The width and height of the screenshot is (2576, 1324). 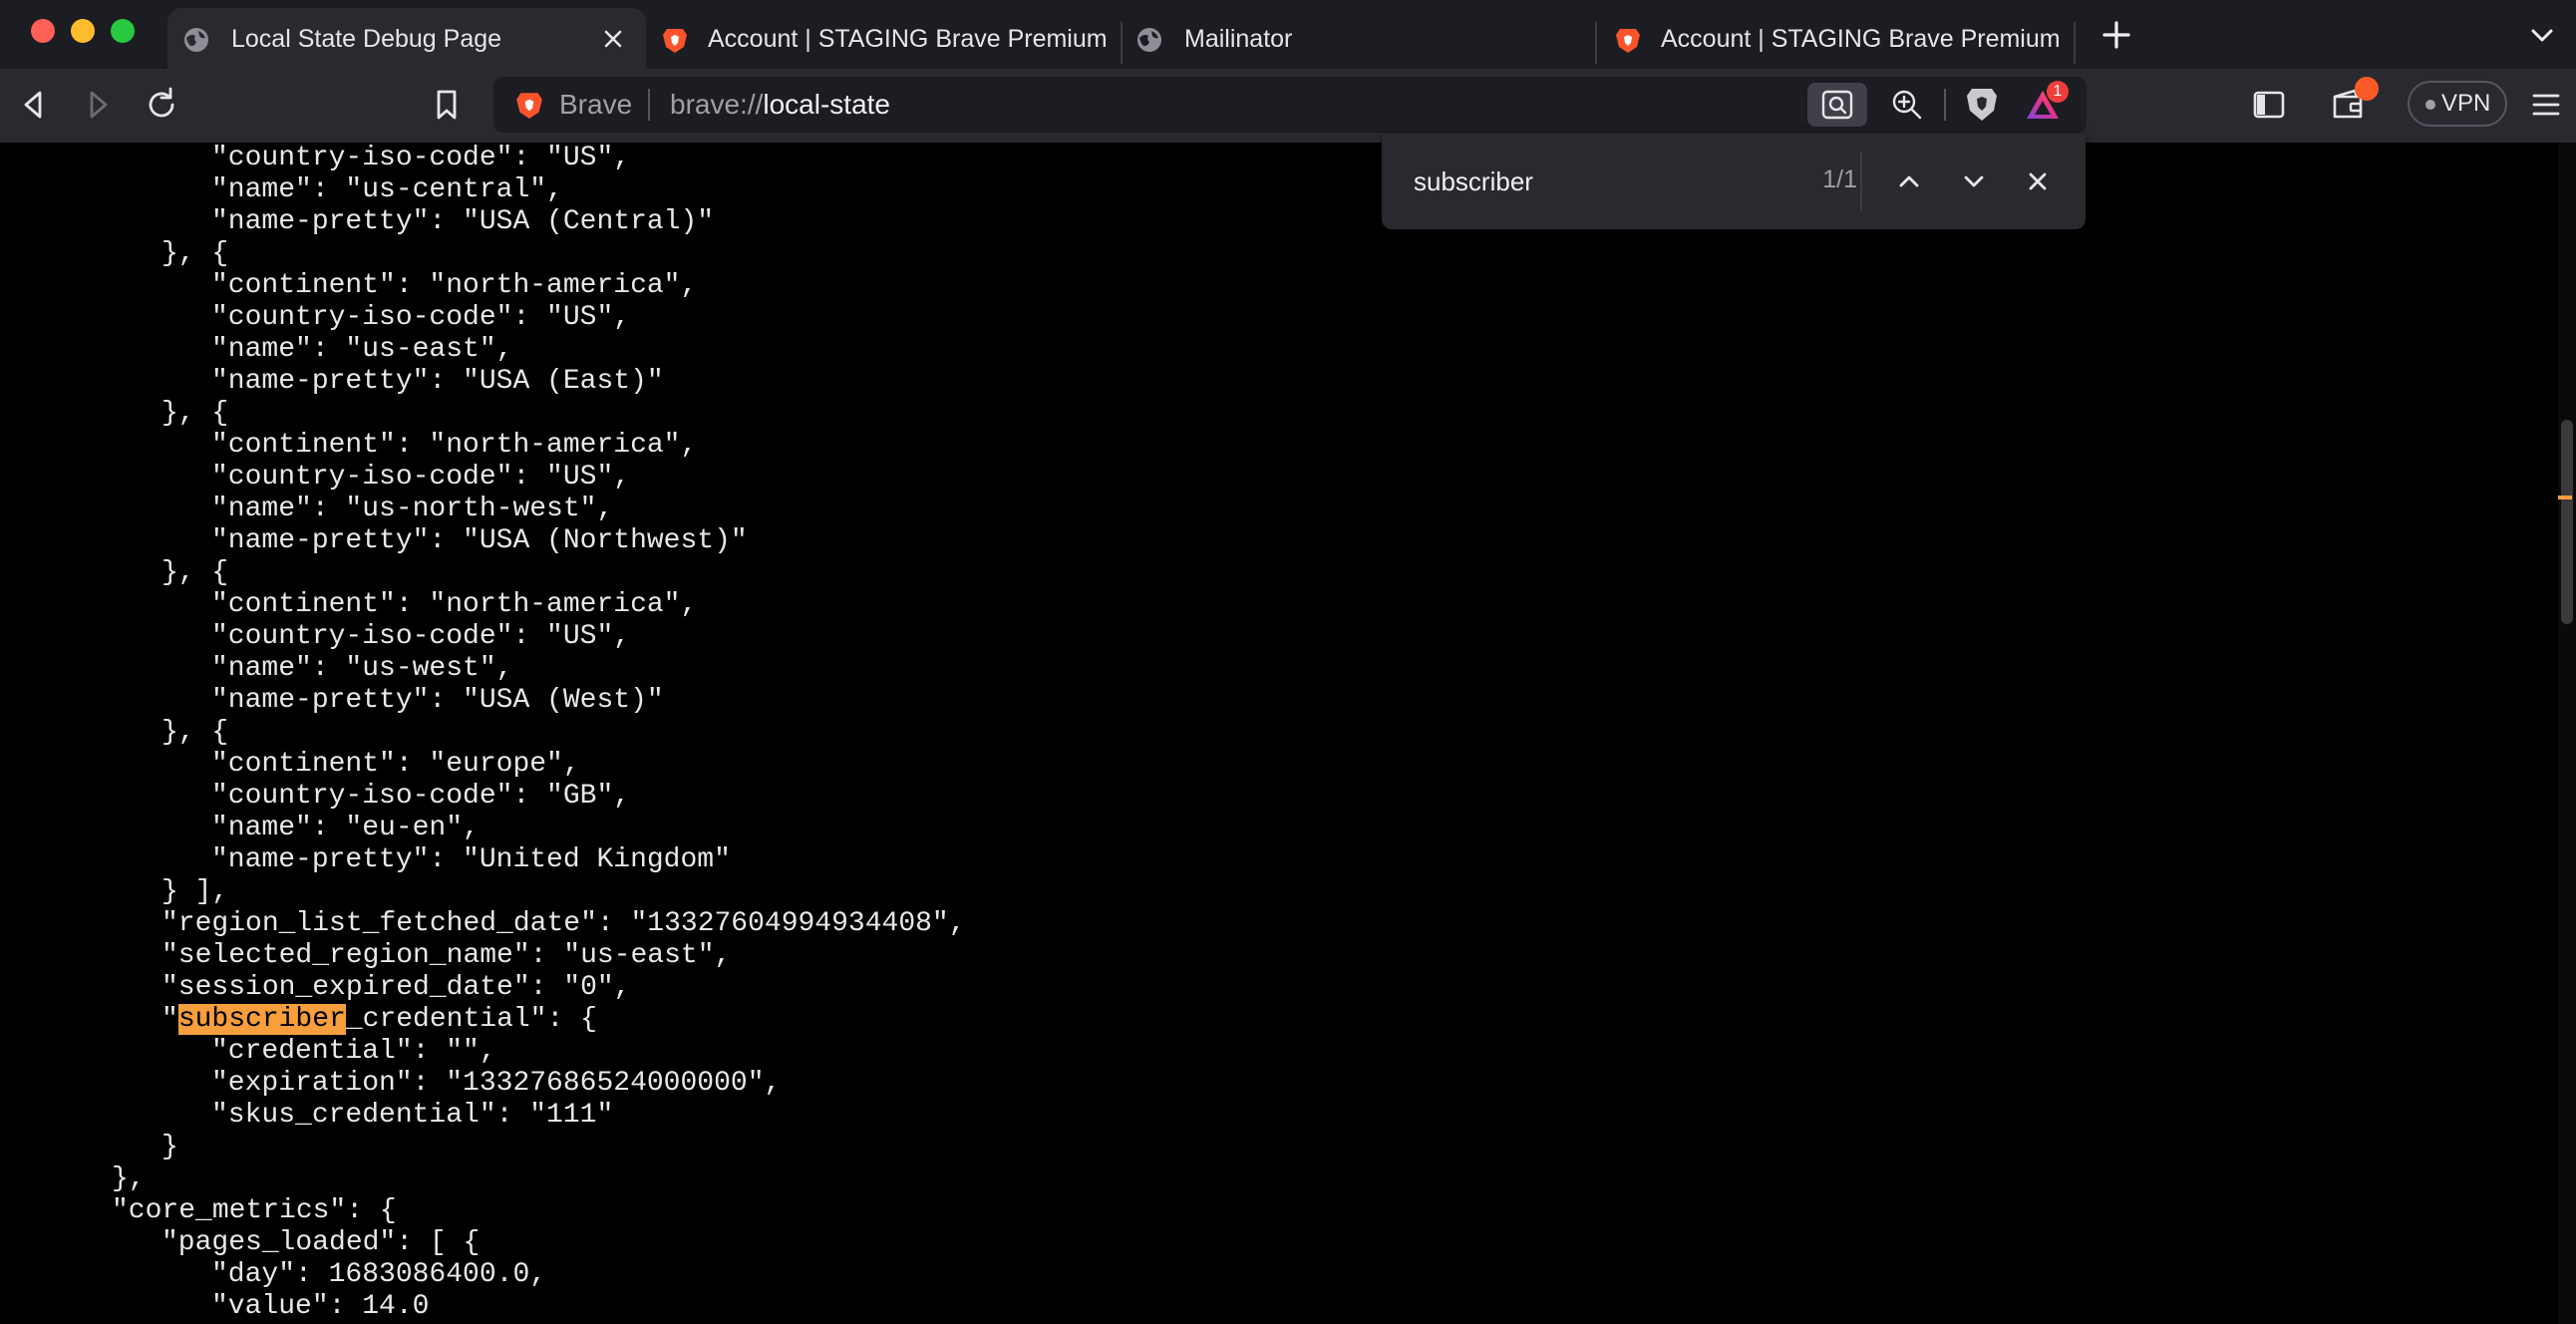 What do you see at coordinates (123, 31) in the screenshot?
I see `zoom-window-button` at bounding box center [123, 31].